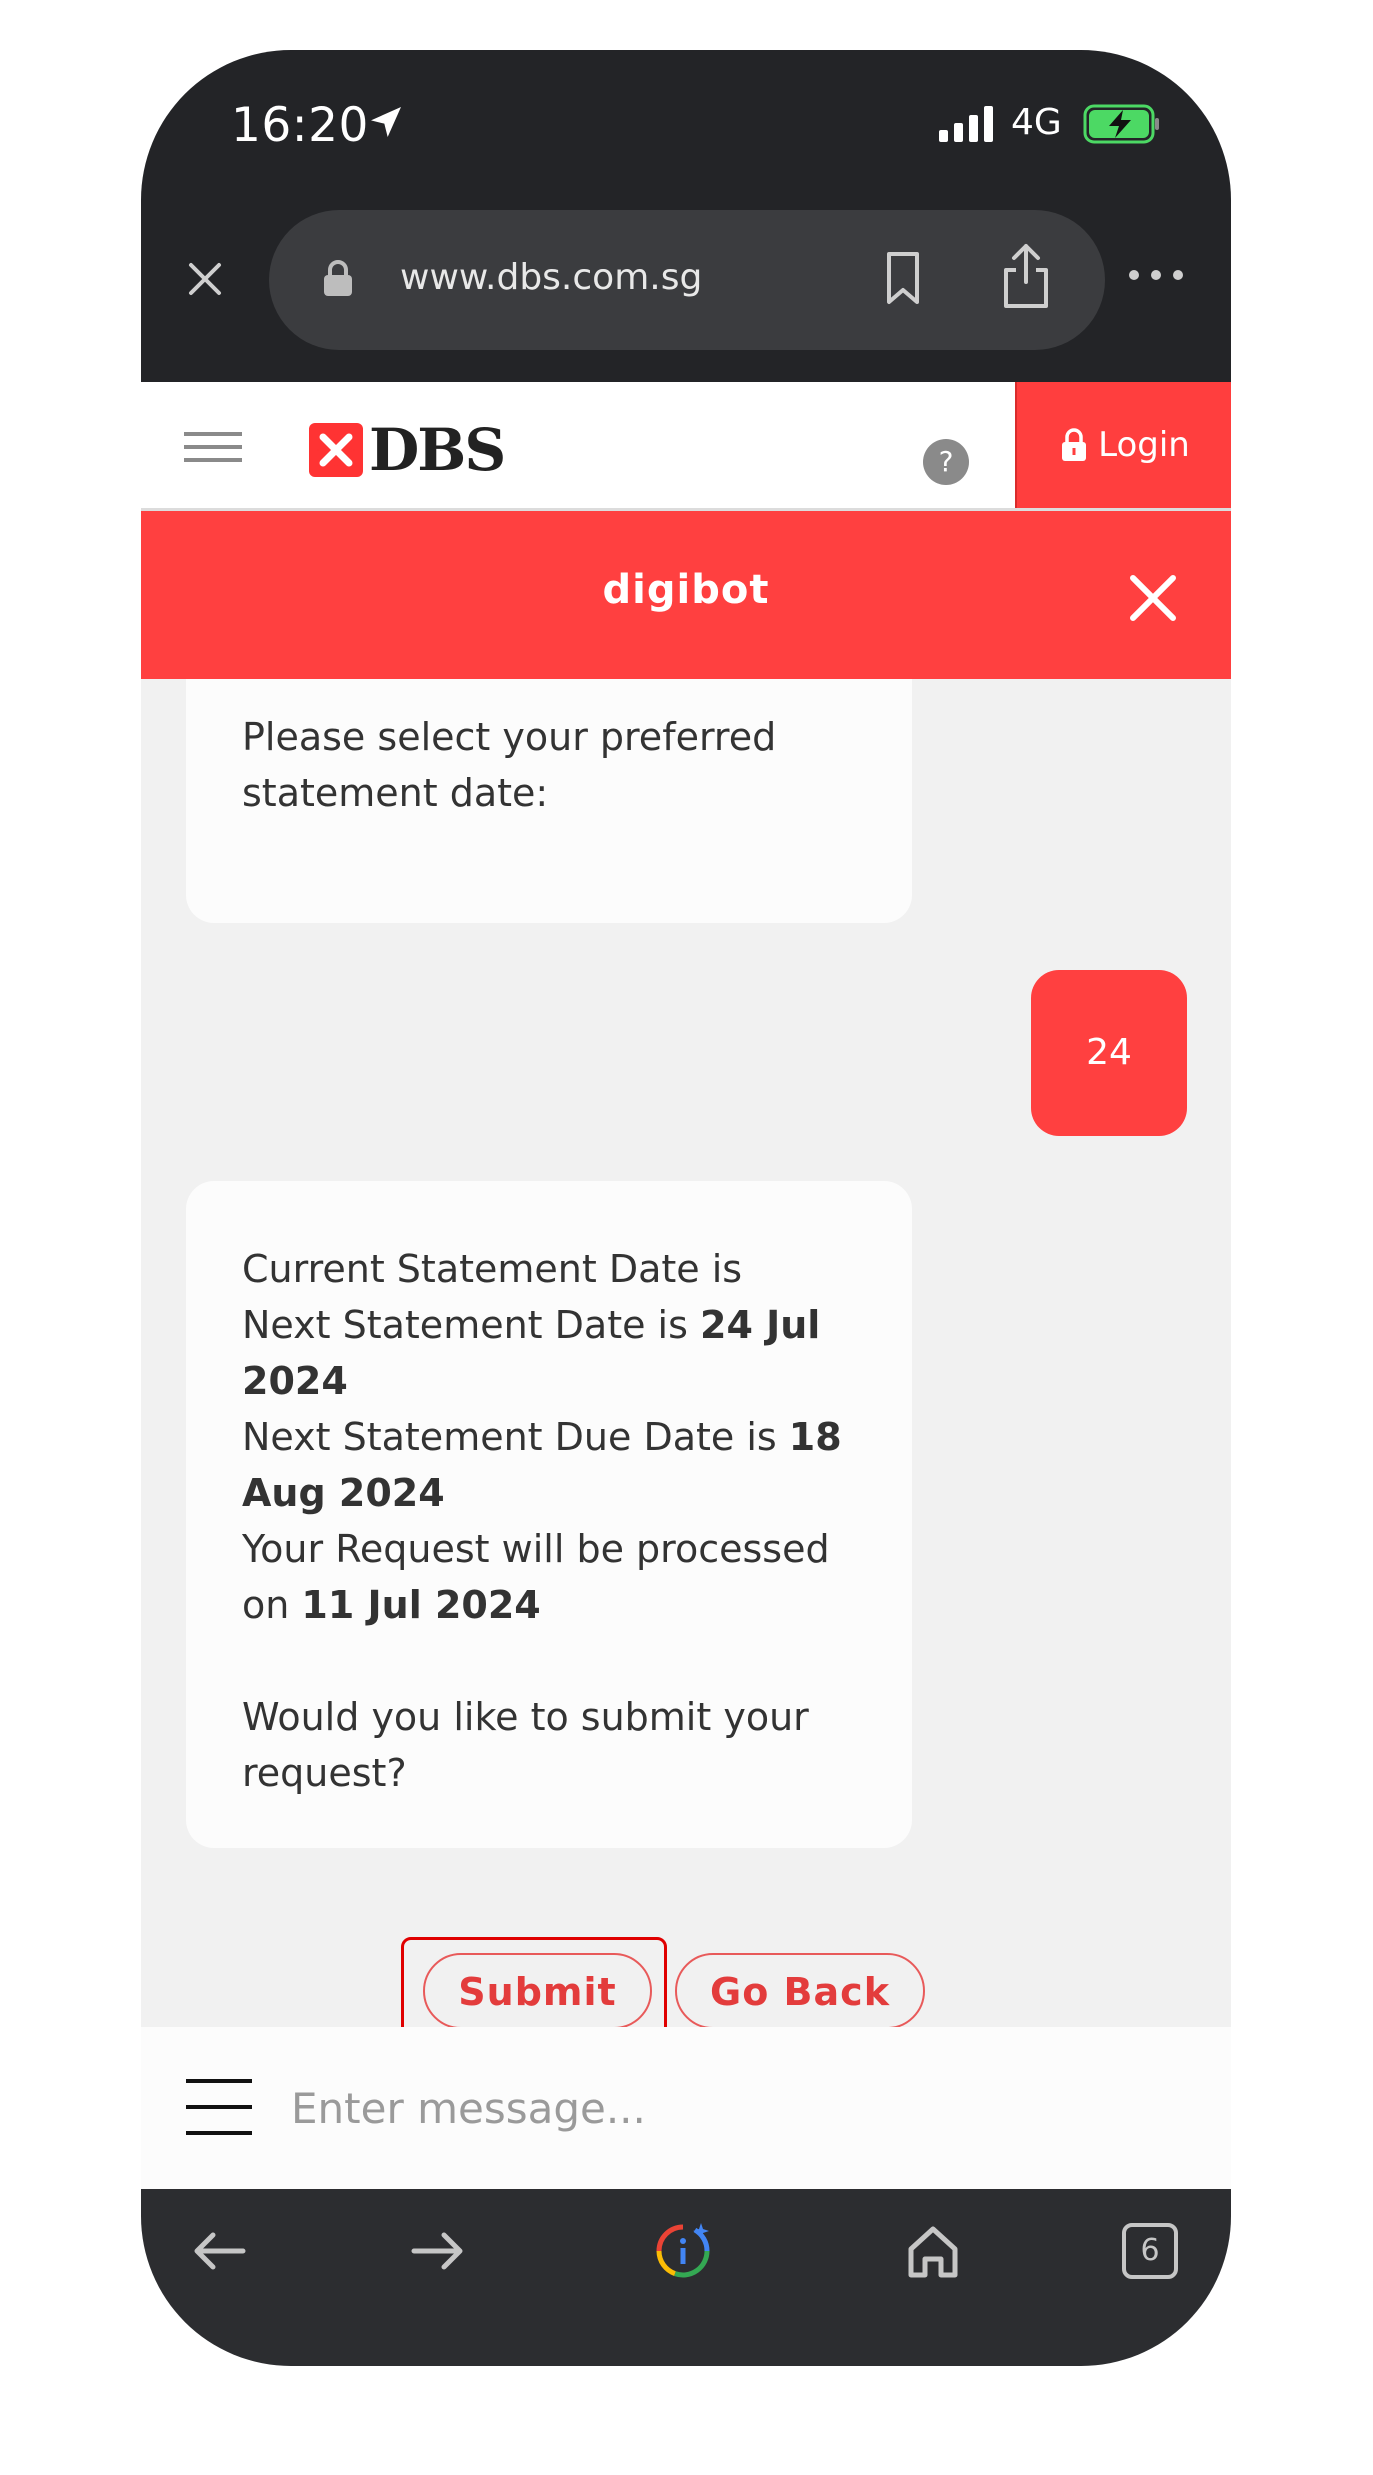  What do you see at coordinates (1156, 275) in the screenshot?
I see `more-options-icon` at bounding box center [1156, 275].